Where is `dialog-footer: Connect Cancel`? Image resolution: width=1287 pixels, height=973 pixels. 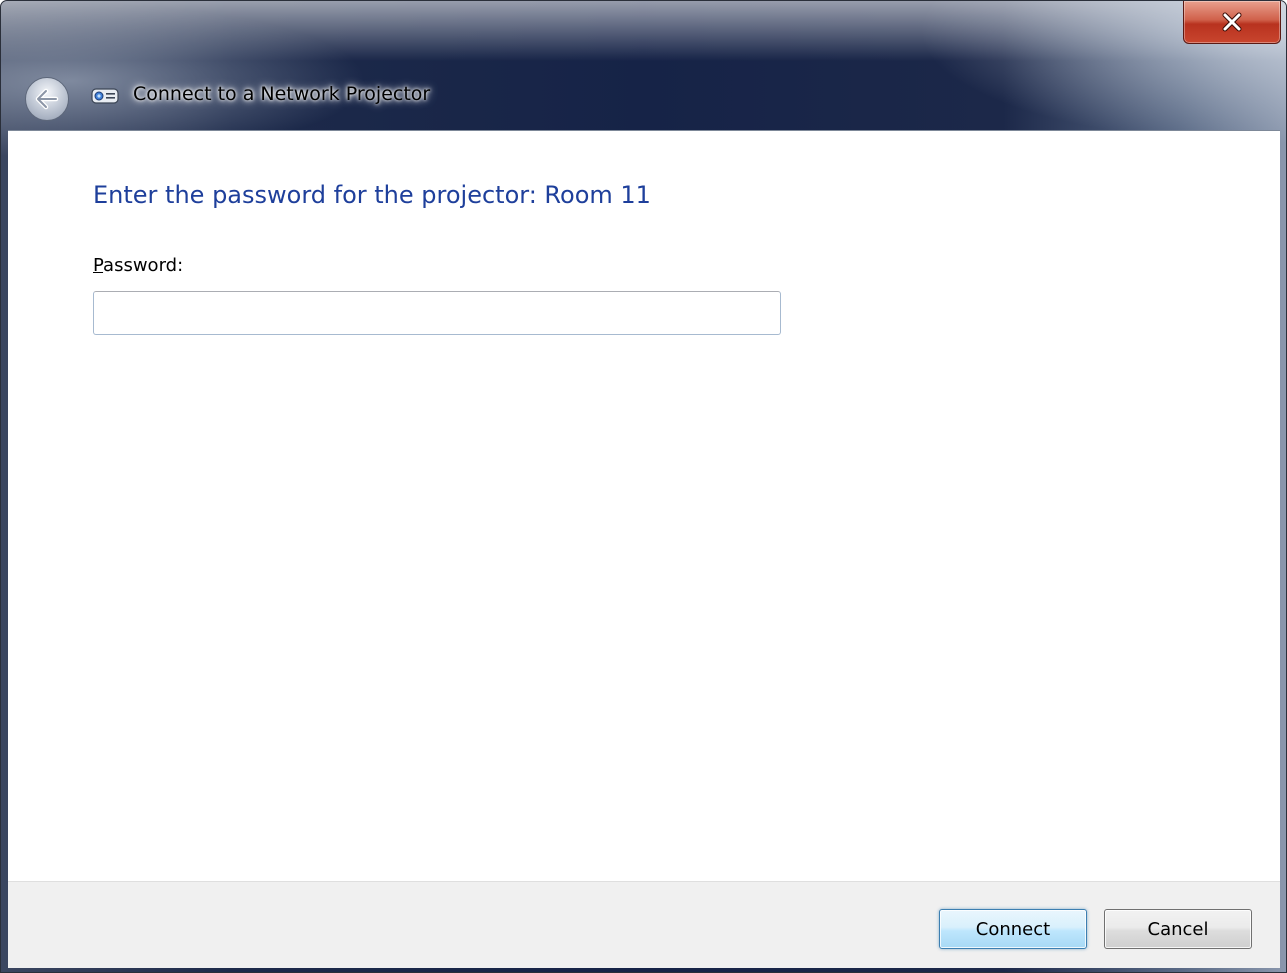 dialog-footer: Connect Cancel is located at coordinates (644, 924).